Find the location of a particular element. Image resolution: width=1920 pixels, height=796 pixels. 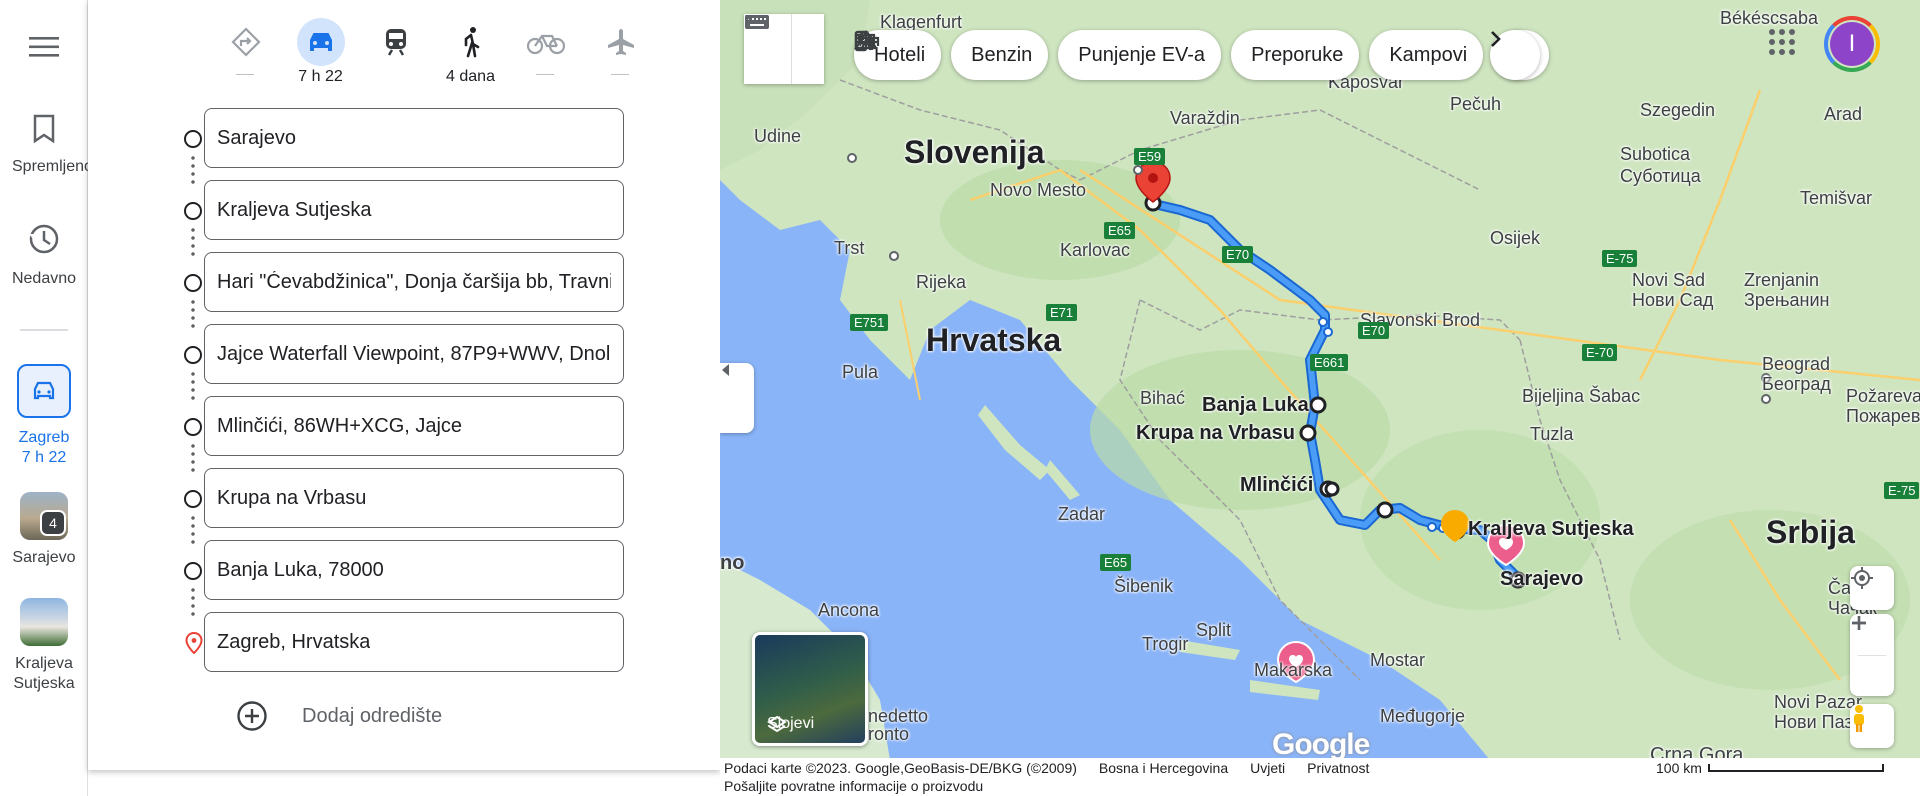

mode-dash is located at coordinates (245, 74).